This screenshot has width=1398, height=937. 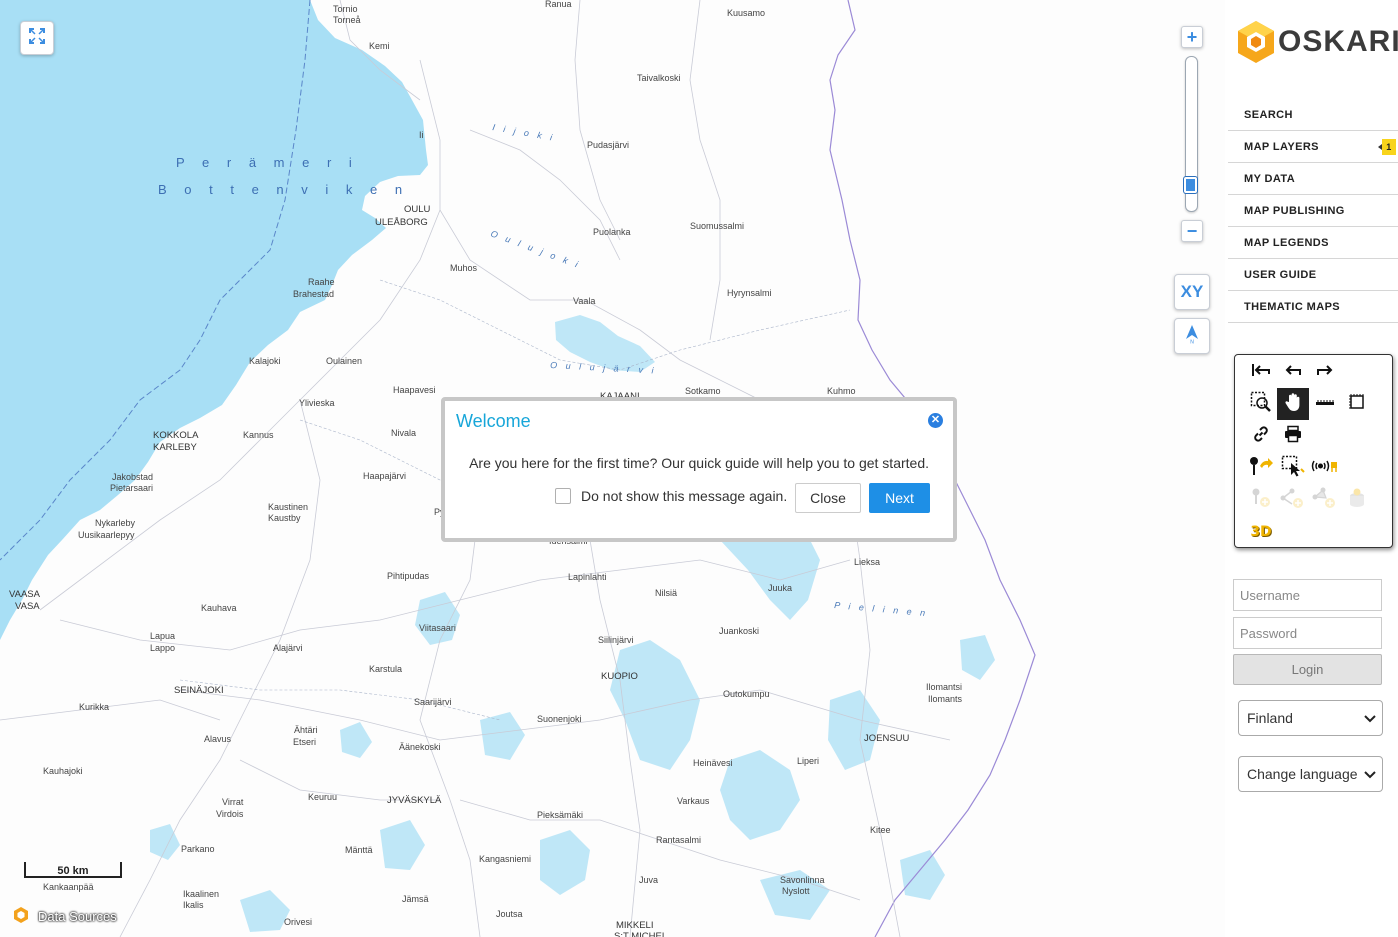 What do you see at coordinates (1357, 404) in the screenshot?
I see `measure-area-button` at bounding box center [1357, 404].